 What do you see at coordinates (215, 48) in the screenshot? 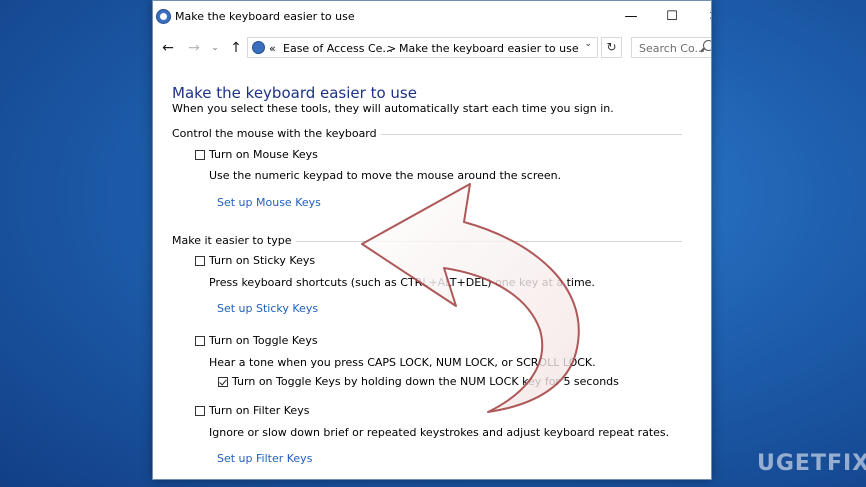
I see `recent-locations-chevron-icon: ⌄` at bounding box center [215, 48].